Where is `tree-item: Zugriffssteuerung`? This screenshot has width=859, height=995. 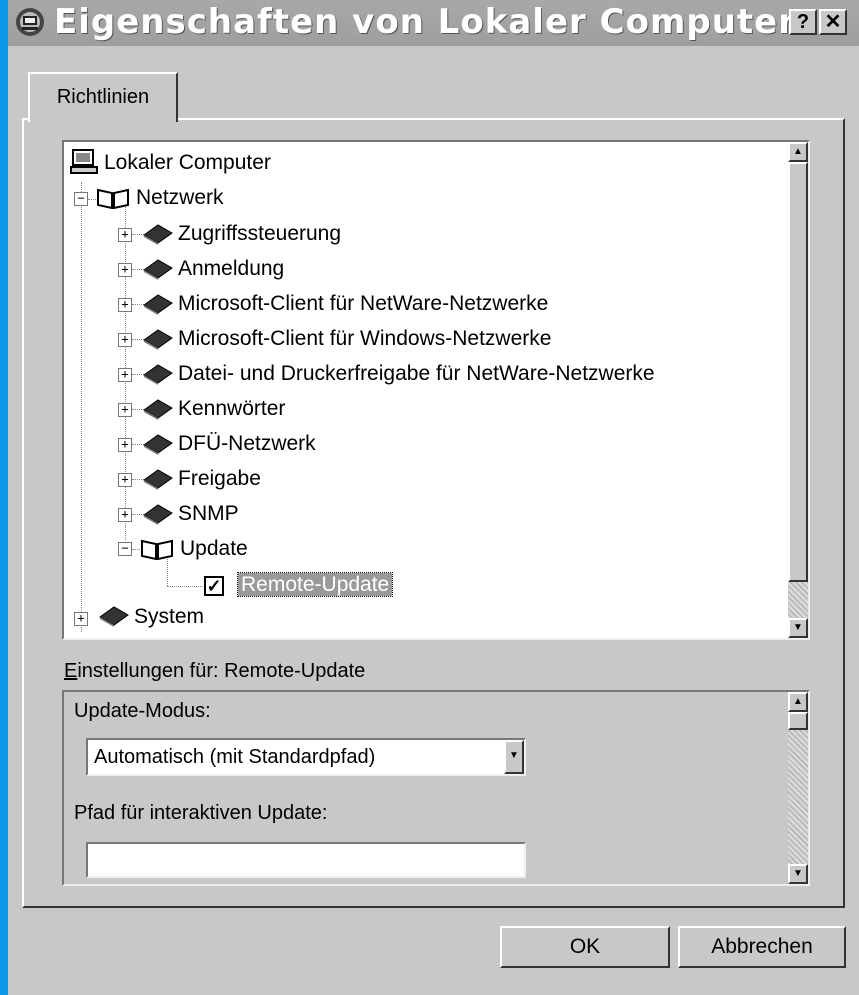
tree-item: Zugriffssteuerung is located at coordinates (259, 234).